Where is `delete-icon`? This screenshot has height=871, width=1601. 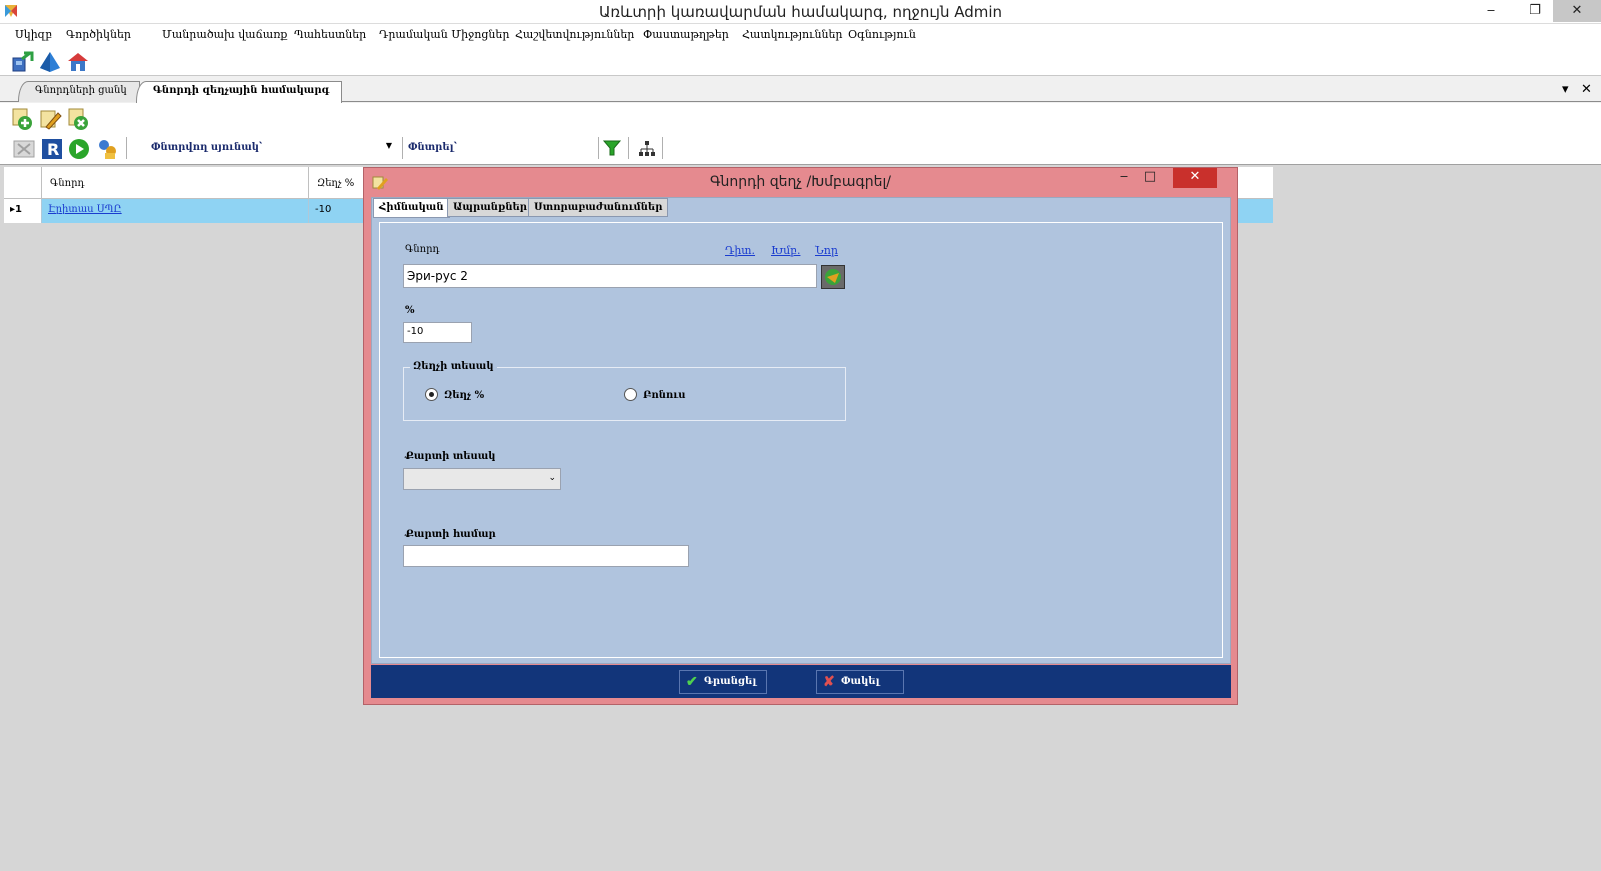 delete-icon is located at coordinates (78, 119).